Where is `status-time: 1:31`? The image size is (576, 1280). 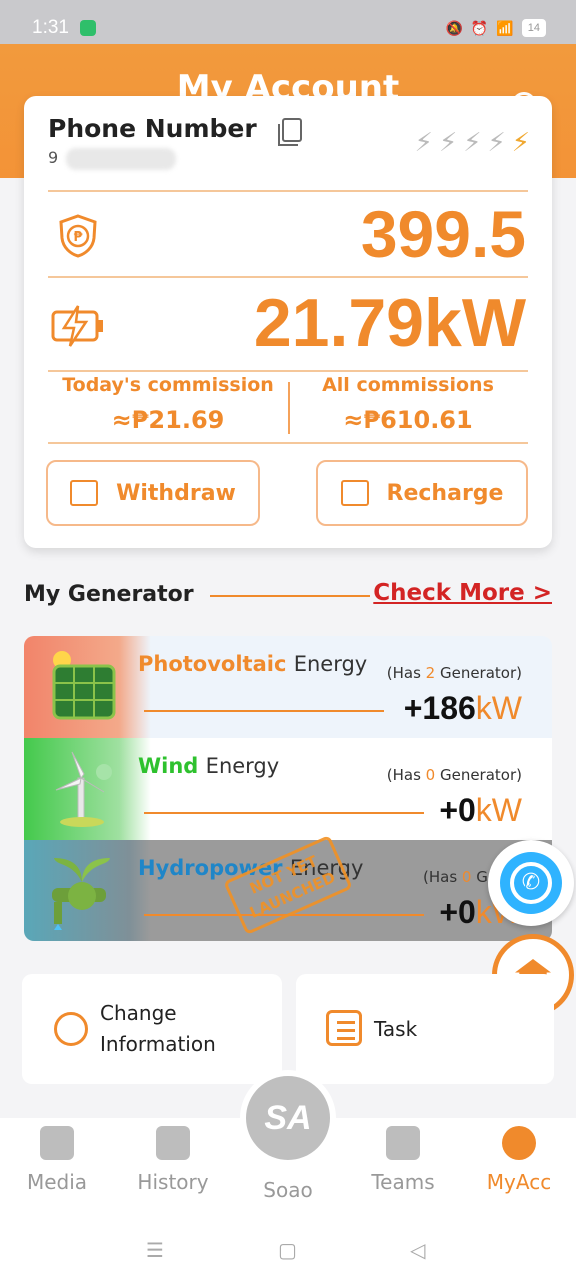 status-time: 1:31 is located at coordinates (50, 27).